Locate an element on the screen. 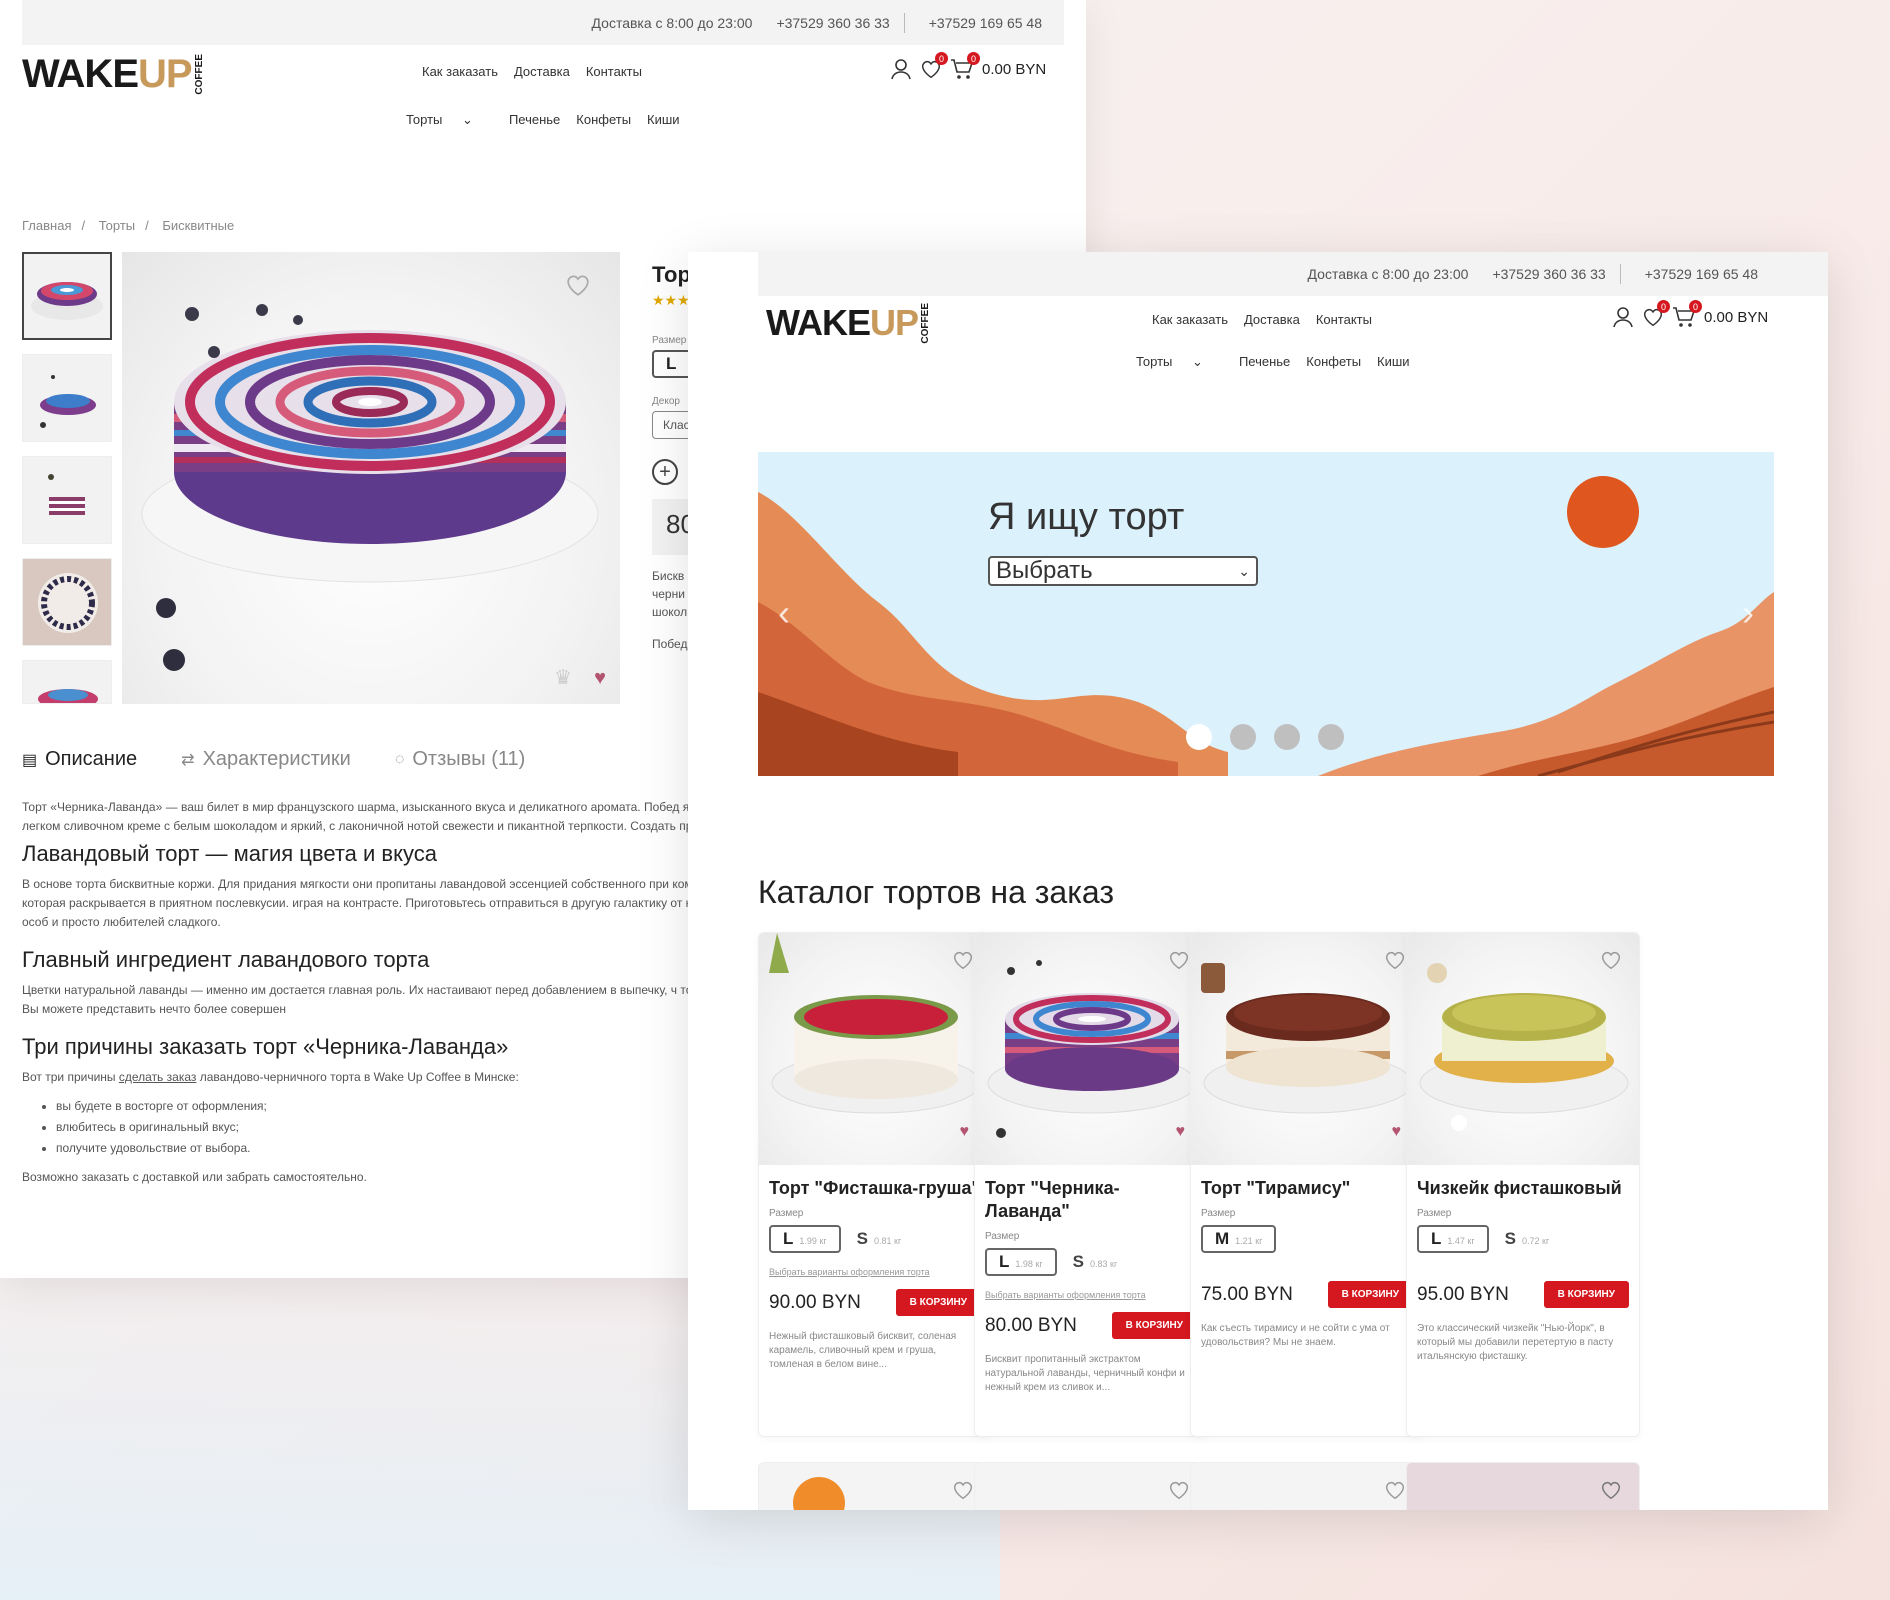 This screenshot has width=1890, height=1600. cake-select: Выбрать ⌄ is located at coordinates (1123, 571).